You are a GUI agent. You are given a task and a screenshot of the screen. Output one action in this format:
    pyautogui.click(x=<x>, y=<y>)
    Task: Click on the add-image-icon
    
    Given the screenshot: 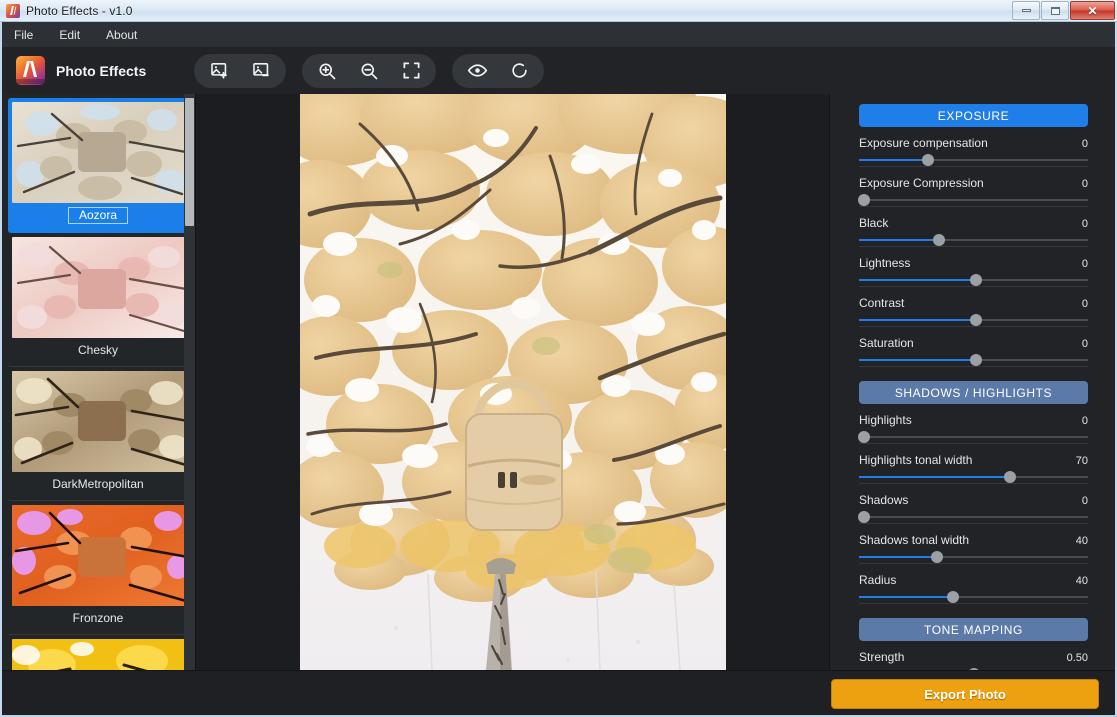 What is the action you would take?
    pyautogui.click(x=219, y=71)
    